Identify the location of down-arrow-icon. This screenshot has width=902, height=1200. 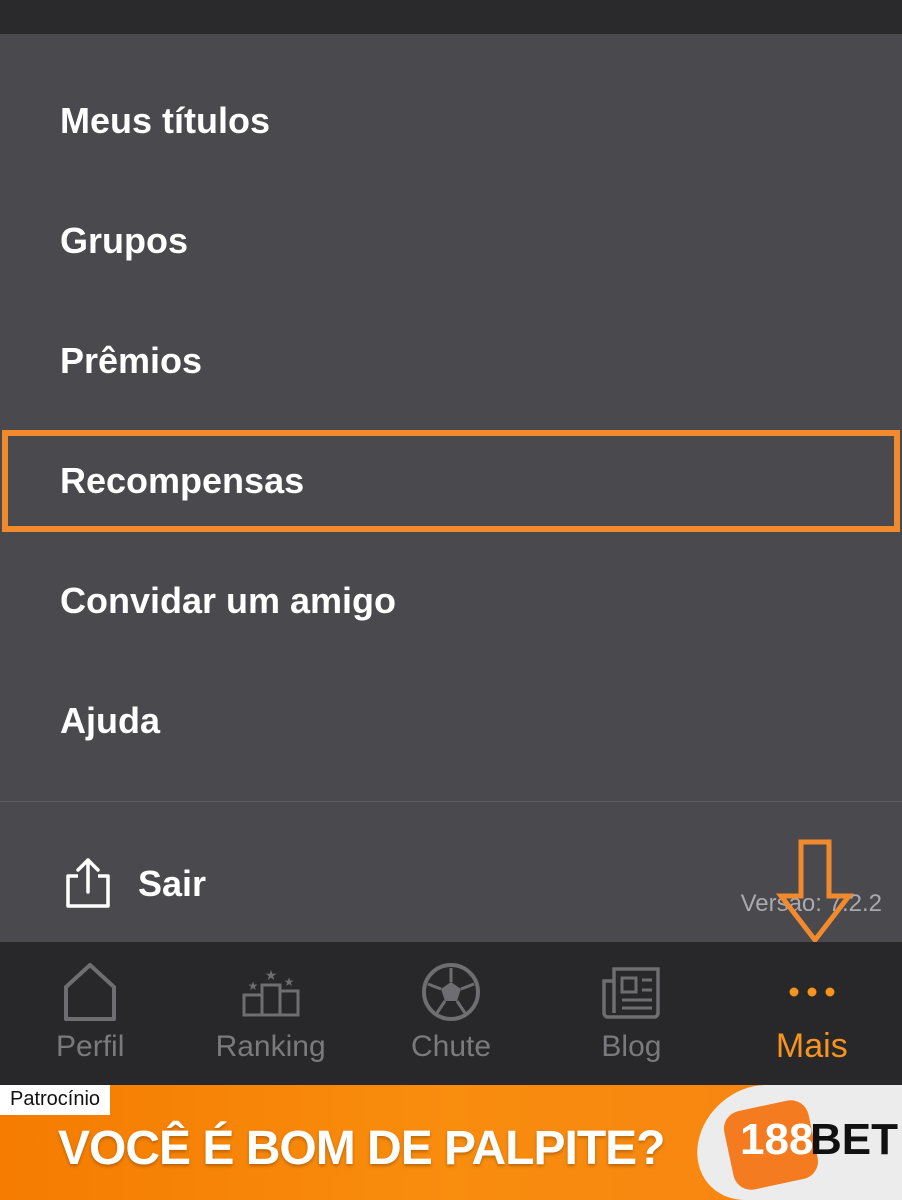
(815, 892).